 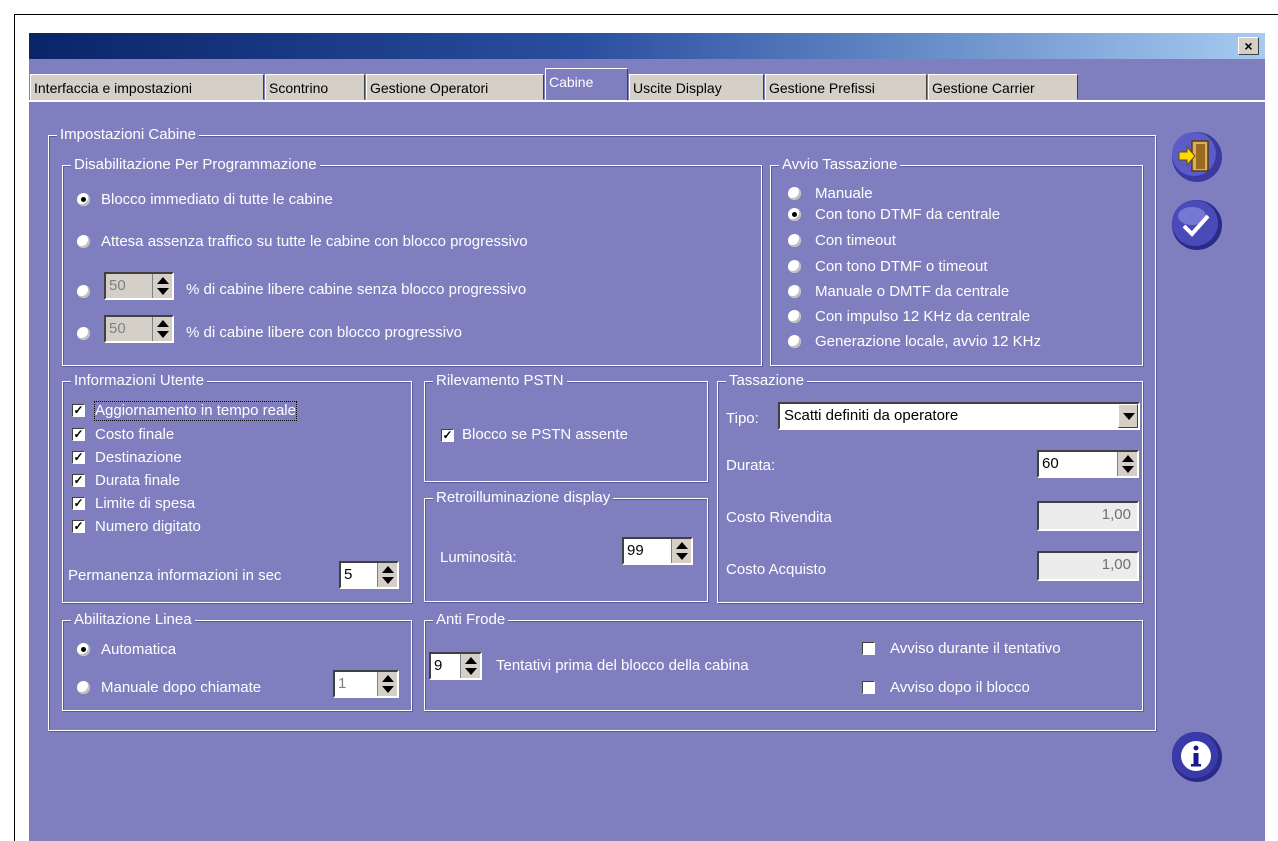 I want to click on tab-gestione-operatori: Gestione Operatori, so click(x=455, y=87).